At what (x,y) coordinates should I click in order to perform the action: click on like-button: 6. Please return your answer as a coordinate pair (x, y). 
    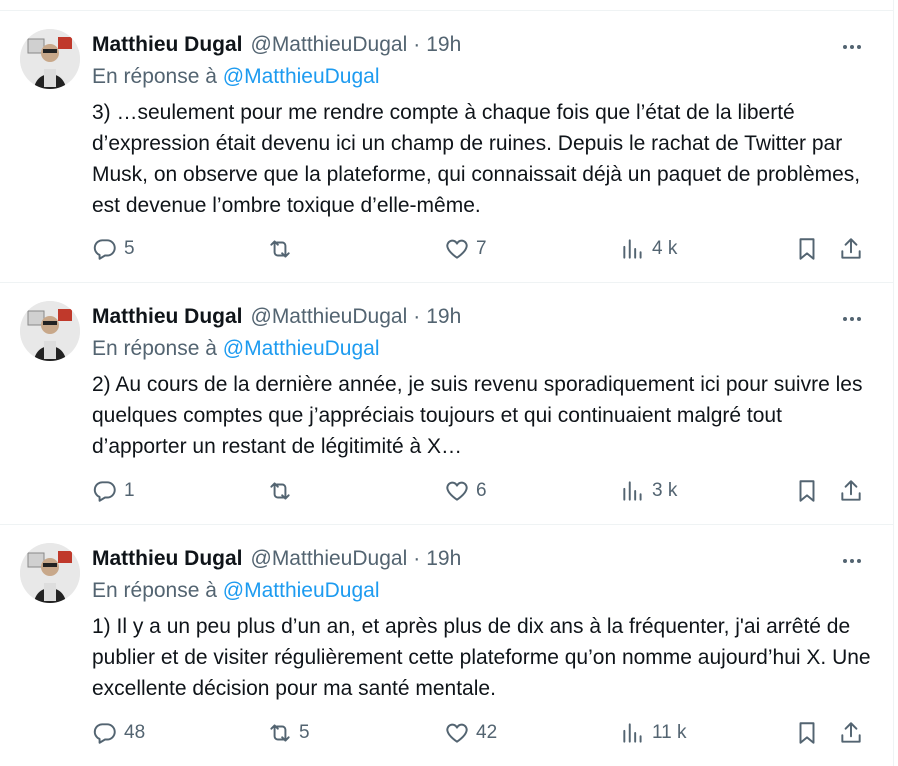
    Looking at the image, I should click on (465, 491).